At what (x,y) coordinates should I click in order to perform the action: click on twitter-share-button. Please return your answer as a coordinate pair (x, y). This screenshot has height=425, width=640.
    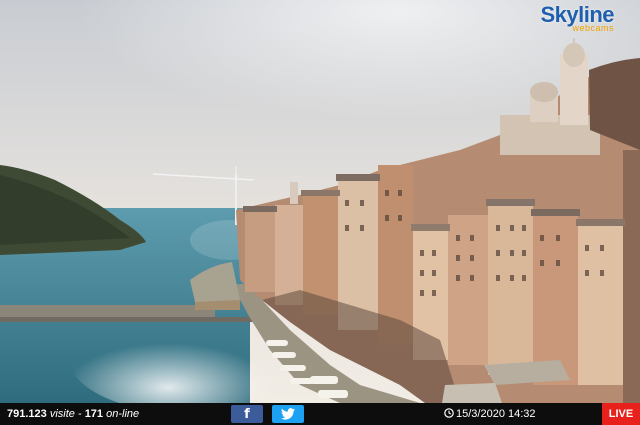
    Looking at the image, I should click on (288, 414).